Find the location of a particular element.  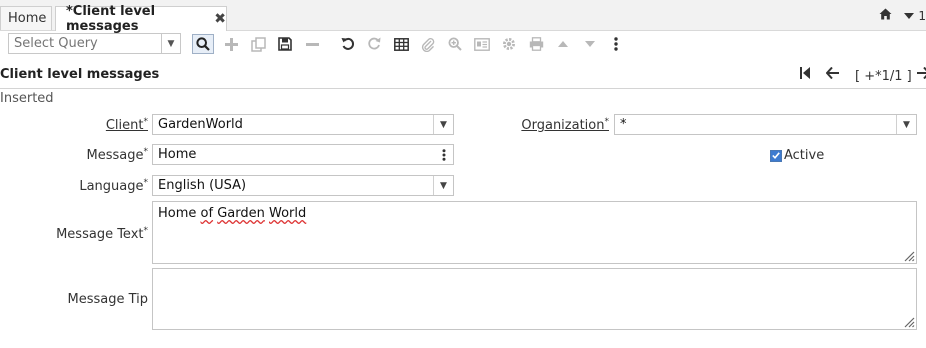

organization-value: * is located at coordinates (623, 124).